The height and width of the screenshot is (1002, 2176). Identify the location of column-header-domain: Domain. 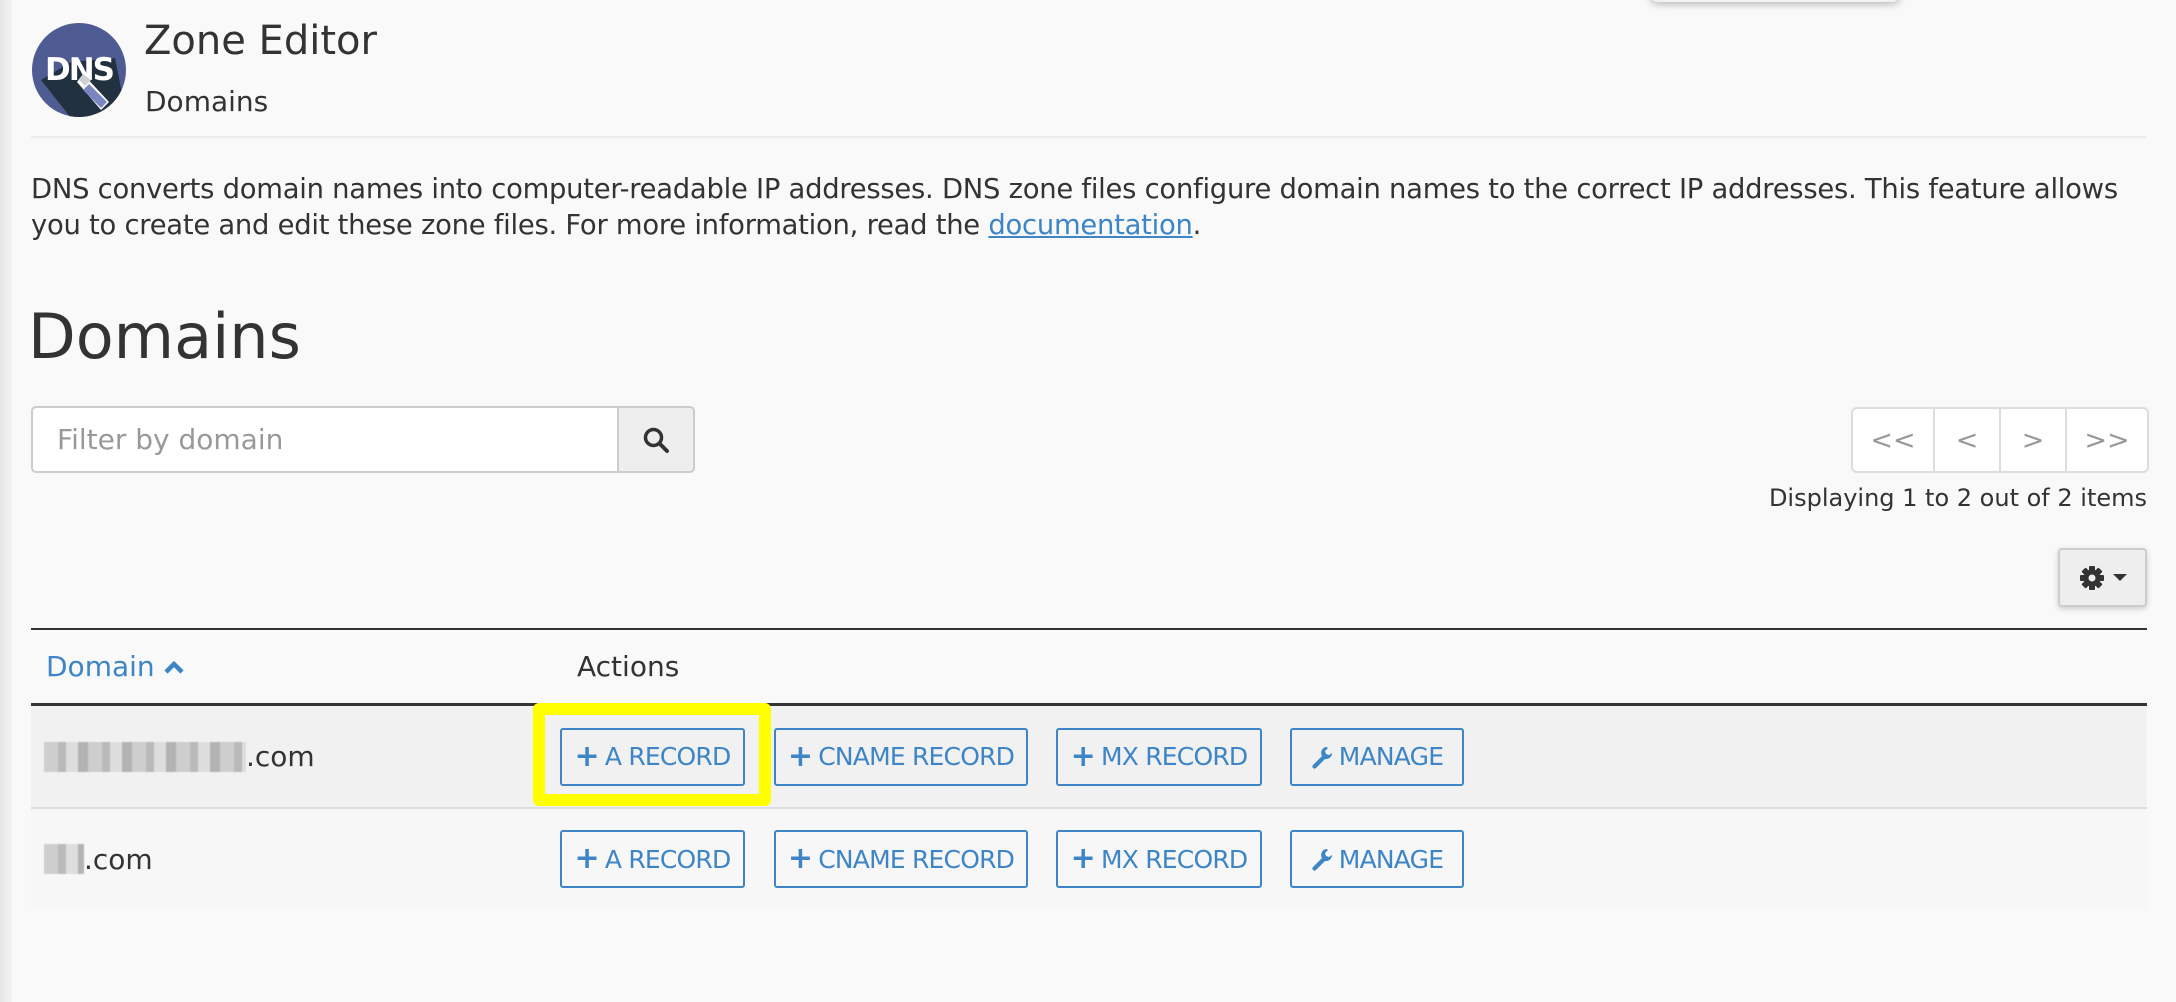
(115, 666).